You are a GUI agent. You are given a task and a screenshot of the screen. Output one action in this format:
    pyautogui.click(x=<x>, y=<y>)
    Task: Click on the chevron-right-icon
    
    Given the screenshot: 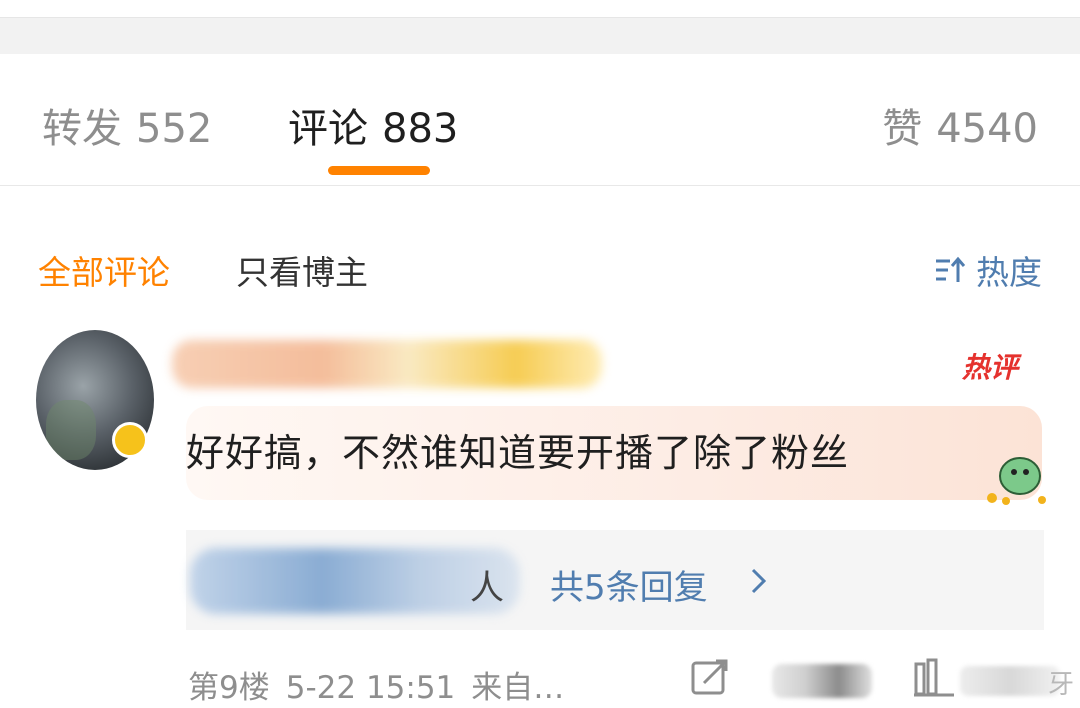 What is the action you would take?
    pyautogui.click(x=759, y=581)
    